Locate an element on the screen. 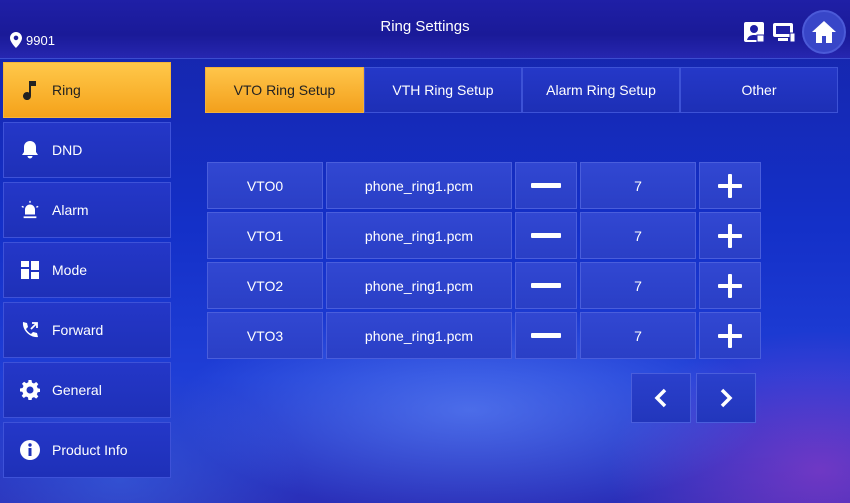  call-forward-icon is located at coordinates (30, 330).